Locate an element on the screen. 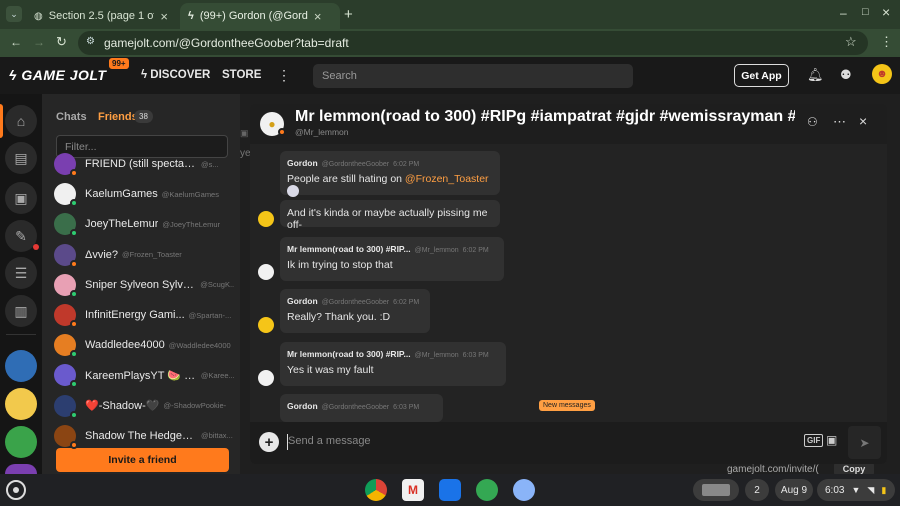  tab-chats: Chats is located at coordinates (71, 117).